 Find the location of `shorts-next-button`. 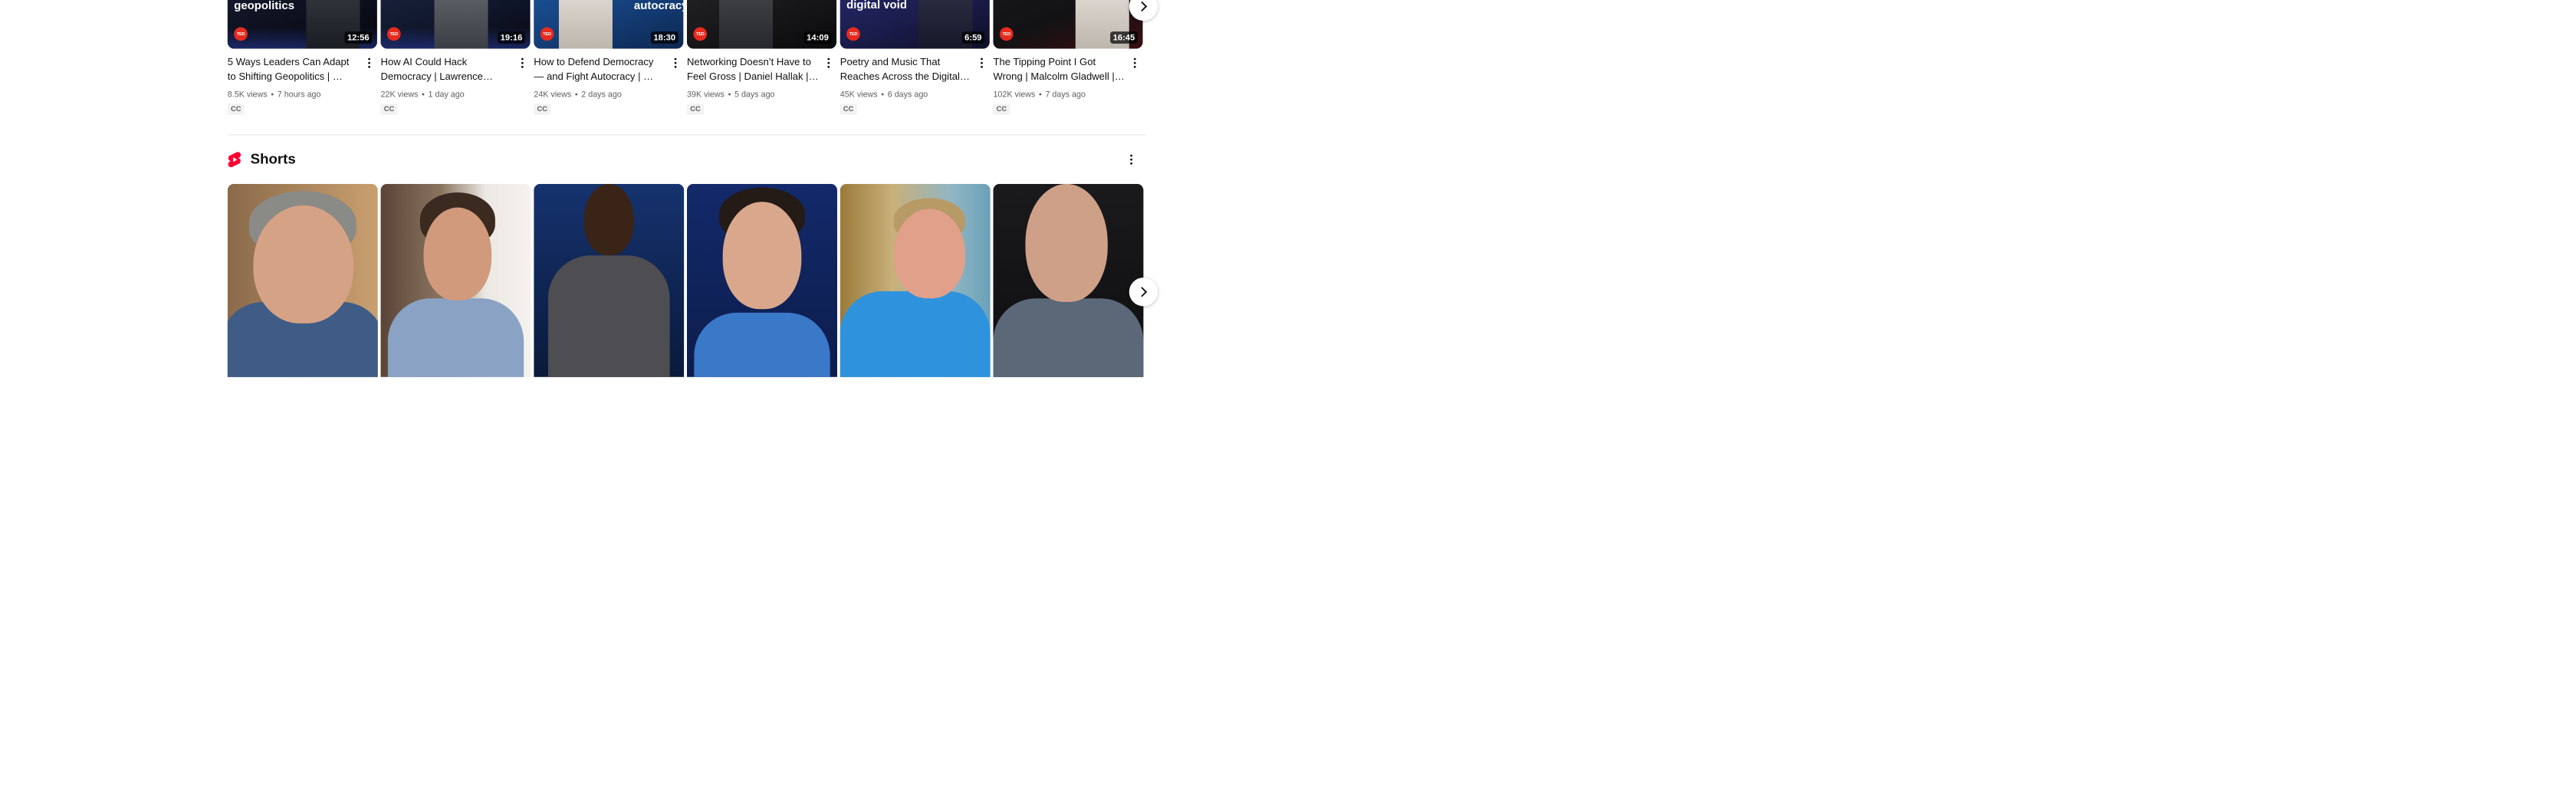

shorts-next-button is located at coordinates (1143, 292).